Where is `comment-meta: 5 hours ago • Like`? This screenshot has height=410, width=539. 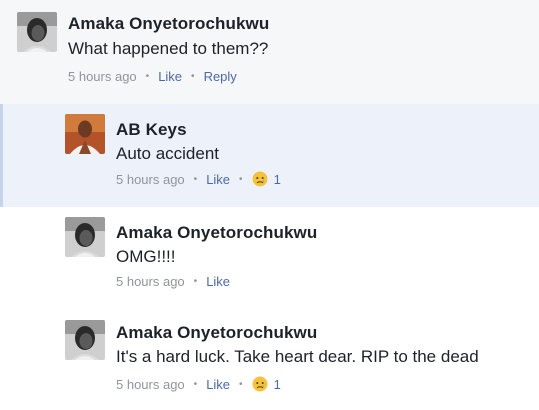 comment-meta: 5 hours ago • Like is located at coordinates (173, 281).